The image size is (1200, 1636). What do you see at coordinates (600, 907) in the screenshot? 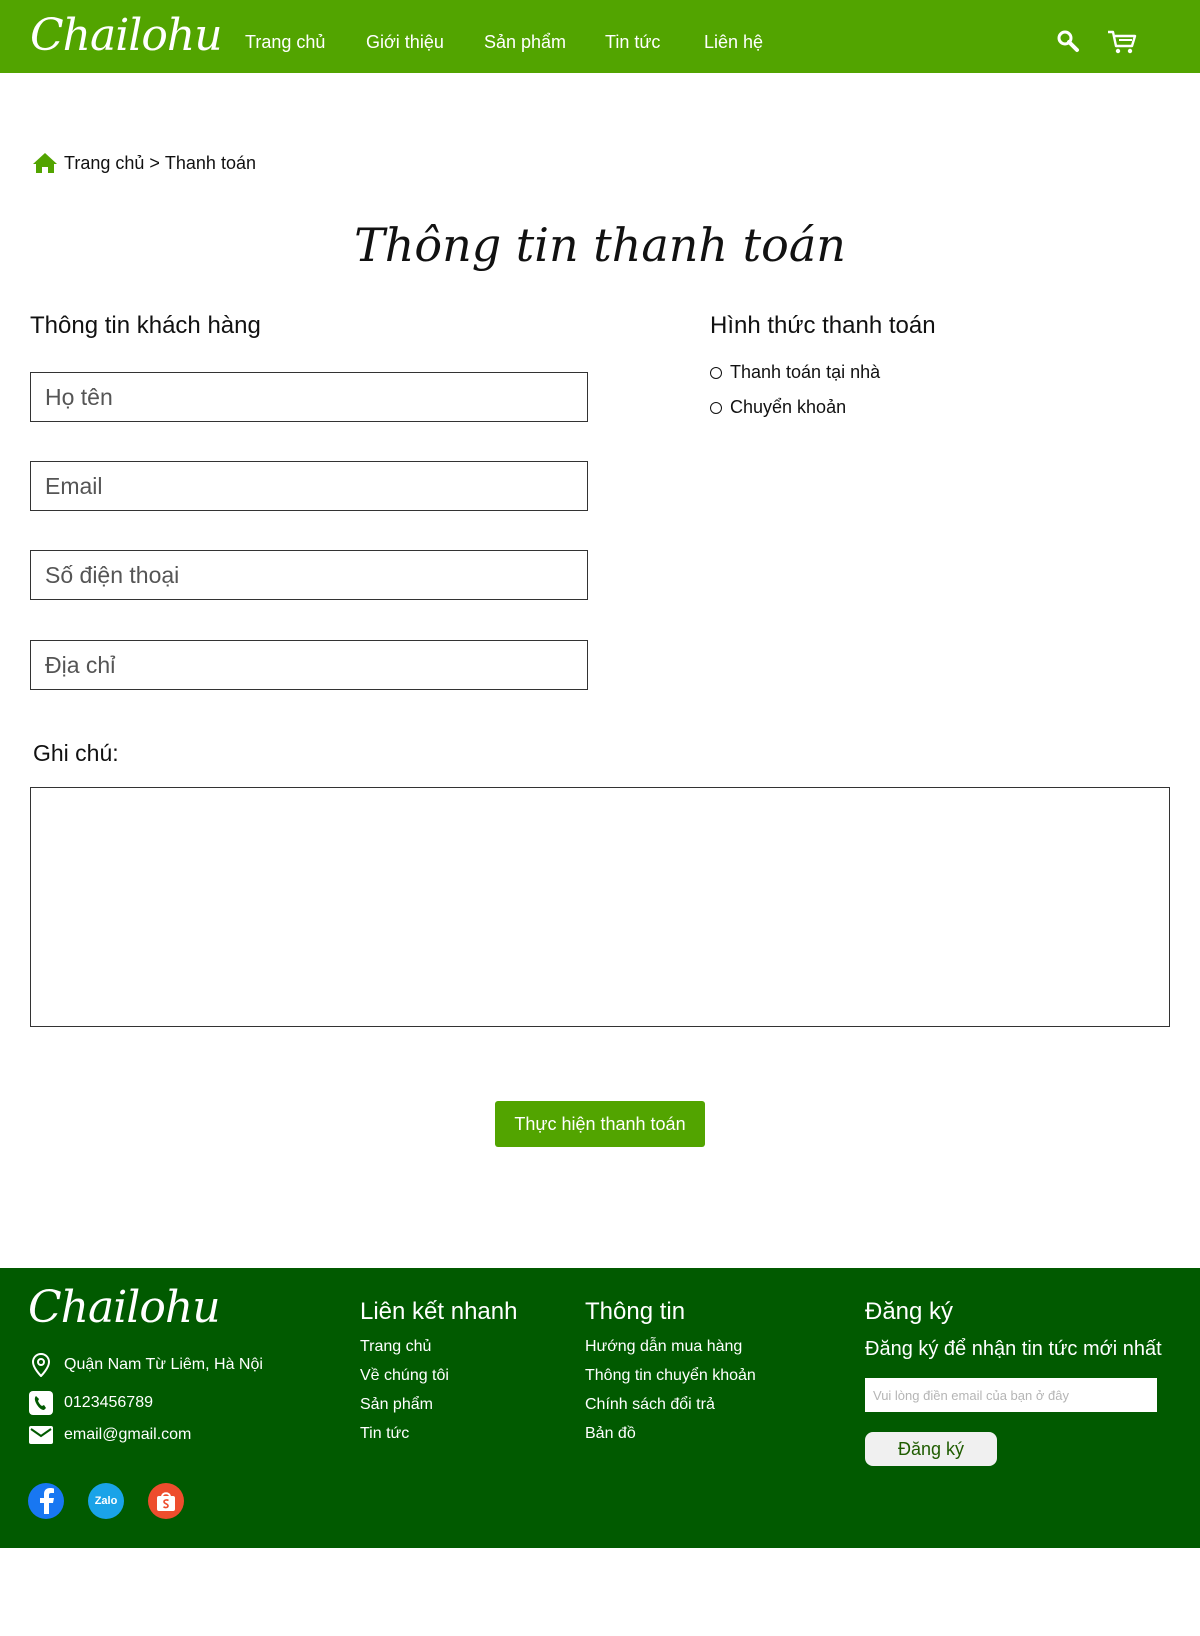
I see `note-textarea` at bounding box center [600, 907].